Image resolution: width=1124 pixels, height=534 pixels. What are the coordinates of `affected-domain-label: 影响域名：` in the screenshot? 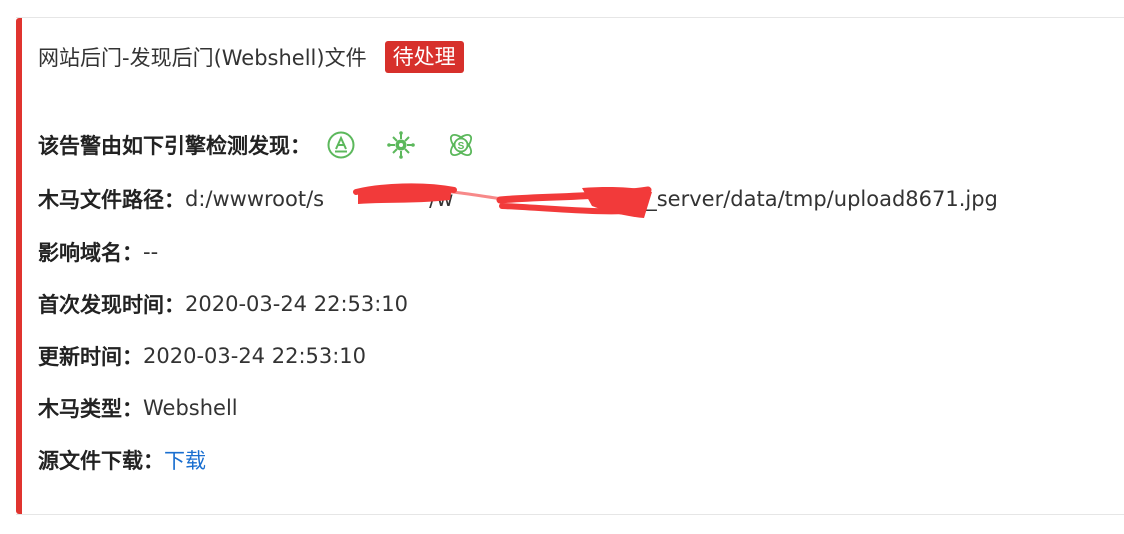 It's located at (90, 253).